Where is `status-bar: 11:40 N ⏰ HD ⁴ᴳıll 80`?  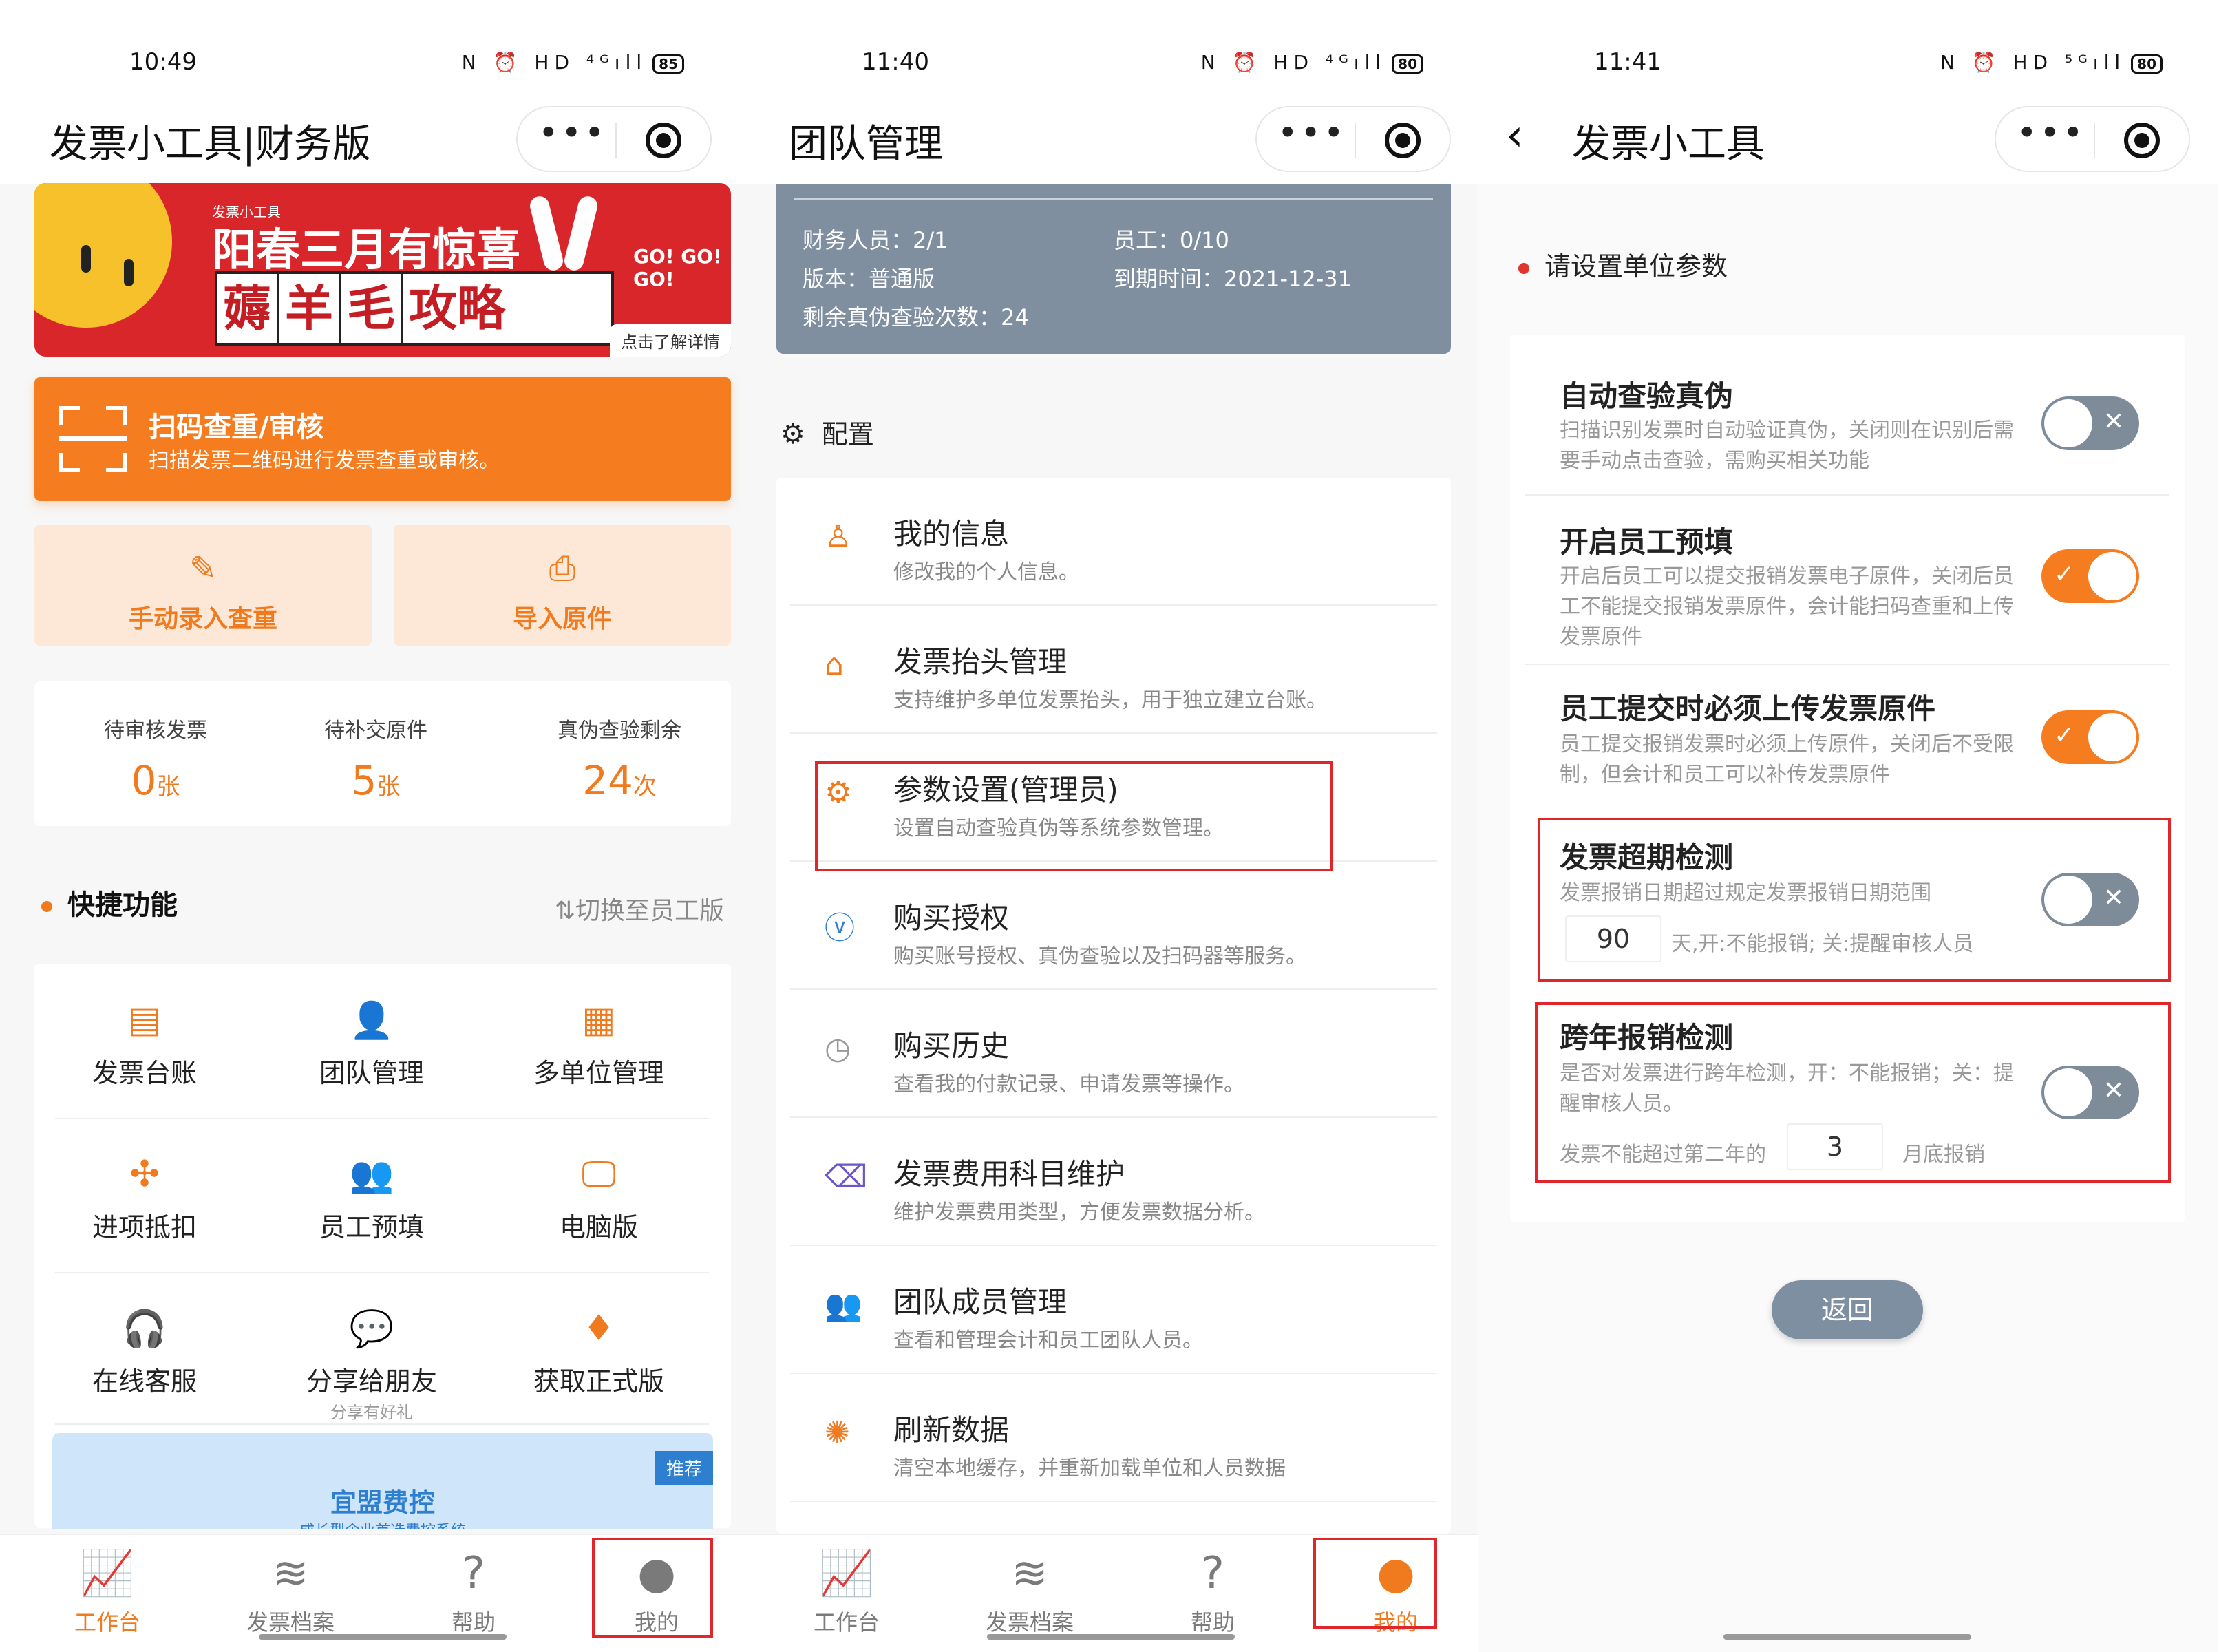
status-bar: 11:40 N ⏰ HD ⁴ᴳıll 80 is located at coordinates (1108, 51).